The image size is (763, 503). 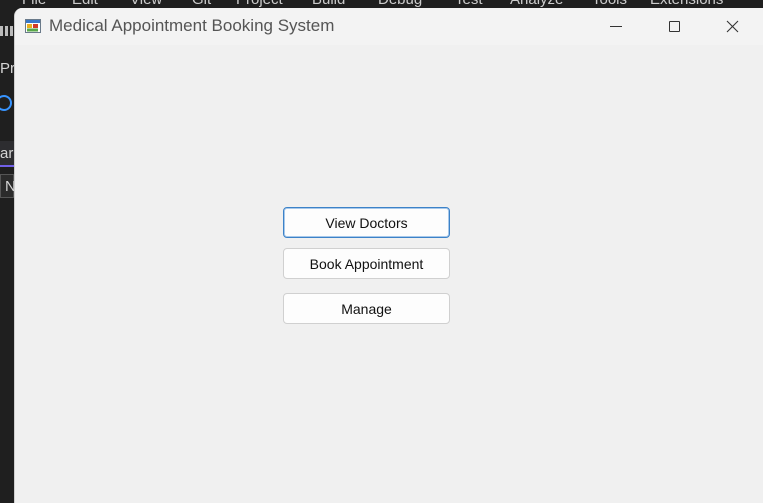 I want to click on ide-tab: ar, so click(x=7, y=154).